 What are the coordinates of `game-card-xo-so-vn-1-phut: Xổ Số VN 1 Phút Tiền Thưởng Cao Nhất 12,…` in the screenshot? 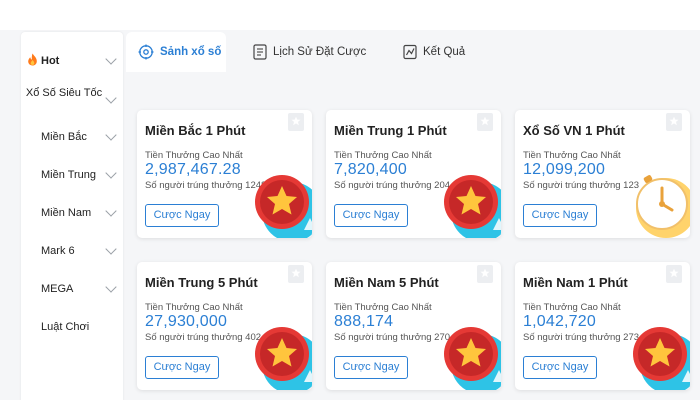 It's located at (602, 174).